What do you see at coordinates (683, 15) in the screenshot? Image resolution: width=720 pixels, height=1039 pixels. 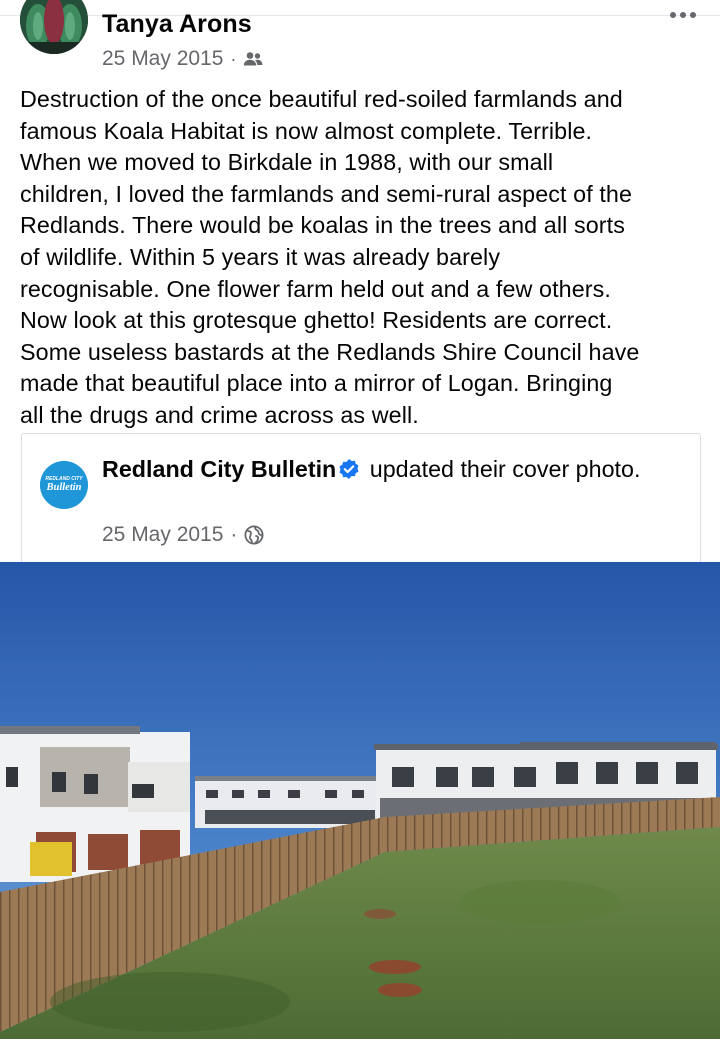 I see `more-options-icon` at bounding box center [683, 15].